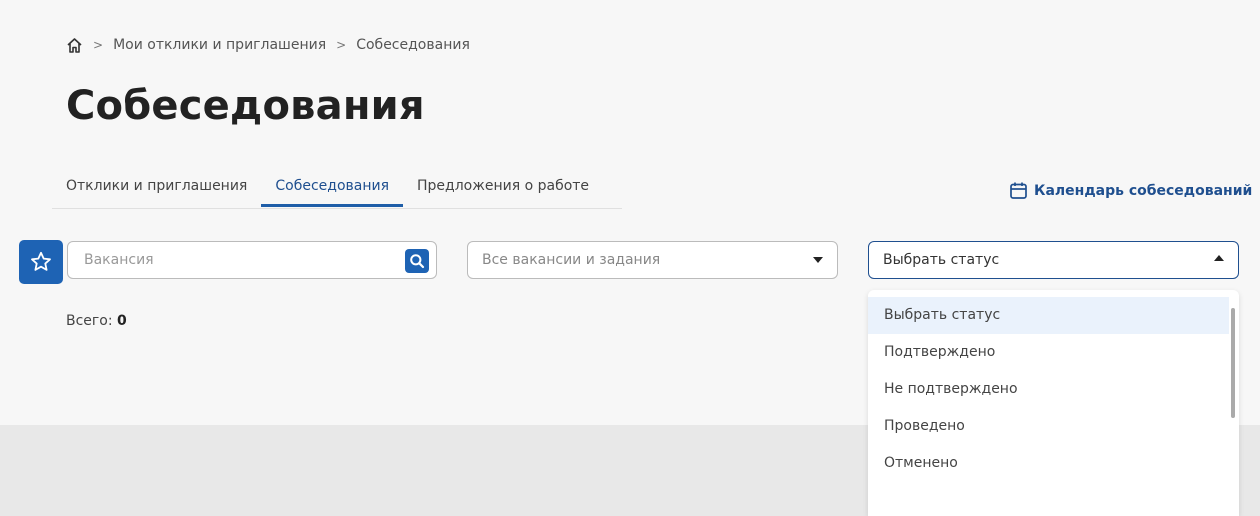 The width and height of the screenshot is (1260, 516). What do you see at coordinates (156, 188) in the screenshot?
I see `tab-responses-invitations: Отклики и приглашения` at bounding box center [156, 188].